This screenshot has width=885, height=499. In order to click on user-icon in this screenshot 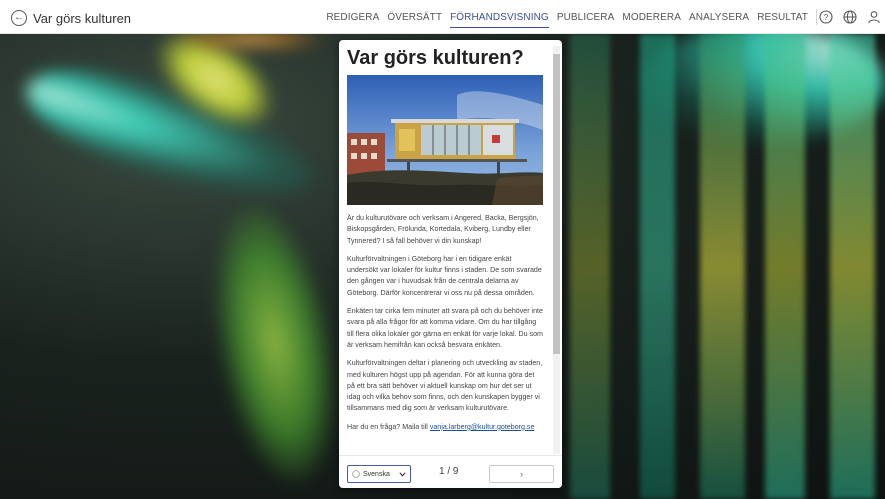, I will do `click(874, 17)`.